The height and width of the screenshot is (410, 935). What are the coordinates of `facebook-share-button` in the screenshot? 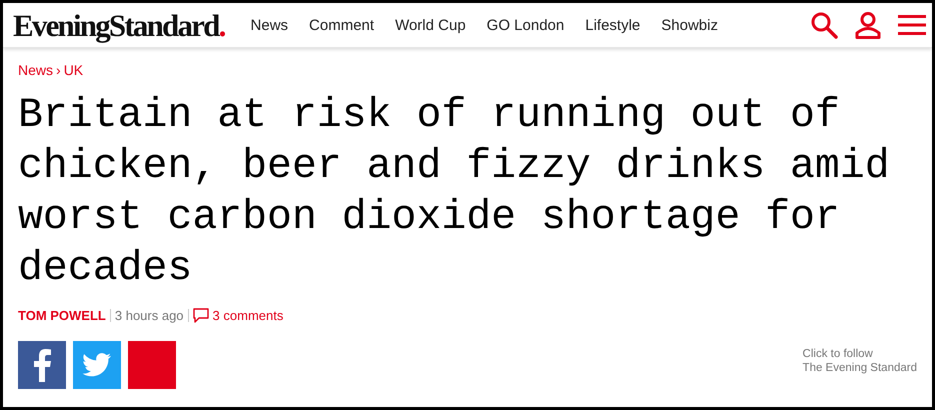 It's located at (42, 365).